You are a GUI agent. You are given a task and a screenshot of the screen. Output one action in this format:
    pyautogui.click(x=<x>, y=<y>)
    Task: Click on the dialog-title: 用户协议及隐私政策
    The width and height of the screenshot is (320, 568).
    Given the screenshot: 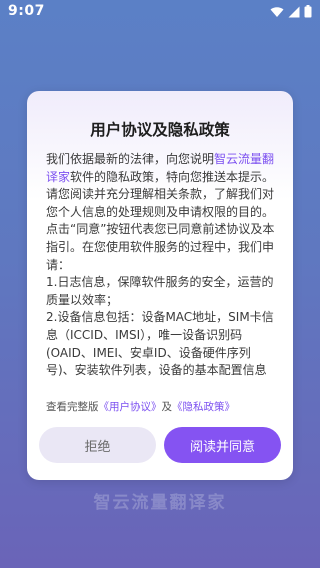 What is the action you would take?
    pyautogui.click(x=160, y=130)
    